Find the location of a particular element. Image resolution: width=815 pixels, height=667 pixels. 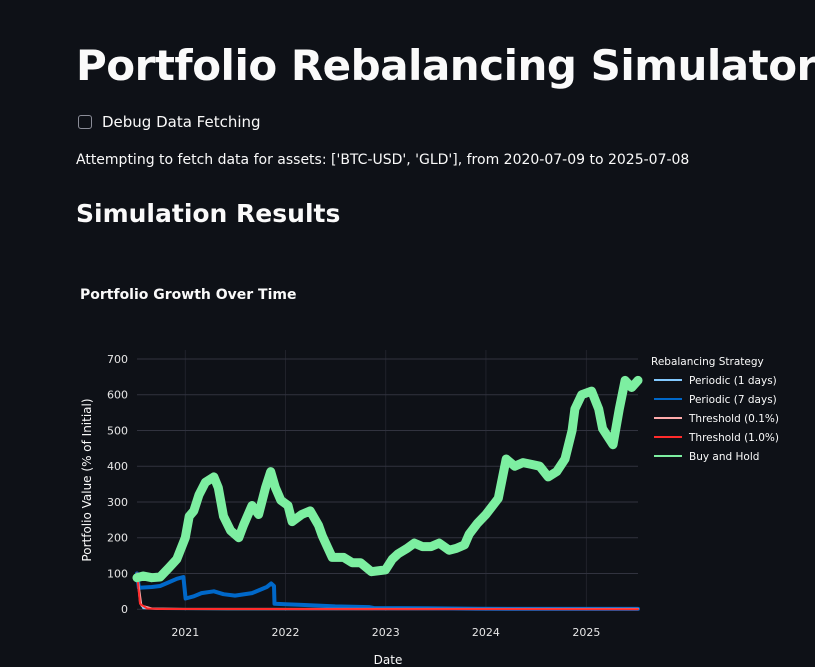

x-tick-label: 2024 is located at coordinates (486, 632).